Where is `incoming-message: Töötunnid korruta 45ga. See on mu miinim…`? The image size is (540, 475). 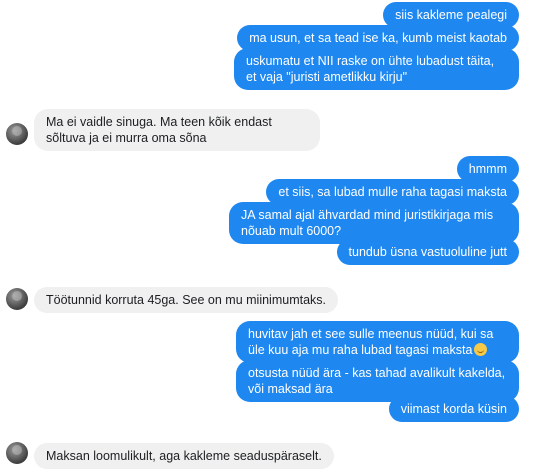 incoming-message: Töötunnid korruta 45ga. See on mu miinim… is located at coordinates (186, 300).